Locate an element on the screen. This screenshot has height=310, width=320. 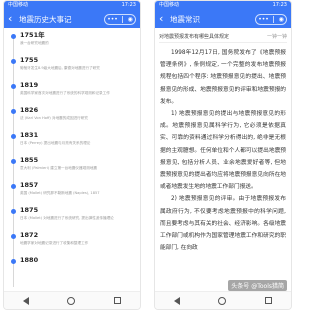
timeline-item: 1755 葡萄牙发生8.9级大地震后, 康德对地震进行了研究 is located at coordinates (73, 68).